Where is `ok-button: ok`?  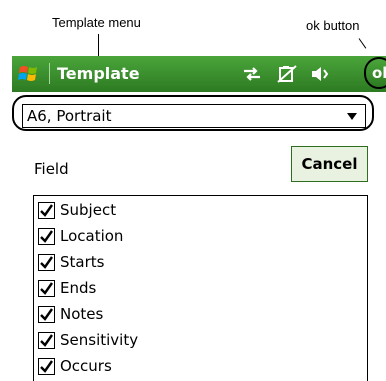 ok-button: ok is located at coordinates (375, 73).